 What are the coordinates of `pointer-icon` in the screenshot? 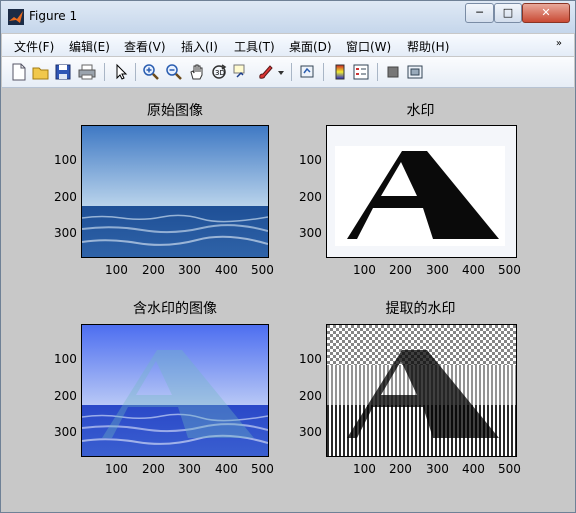 It's located at (121, 72).